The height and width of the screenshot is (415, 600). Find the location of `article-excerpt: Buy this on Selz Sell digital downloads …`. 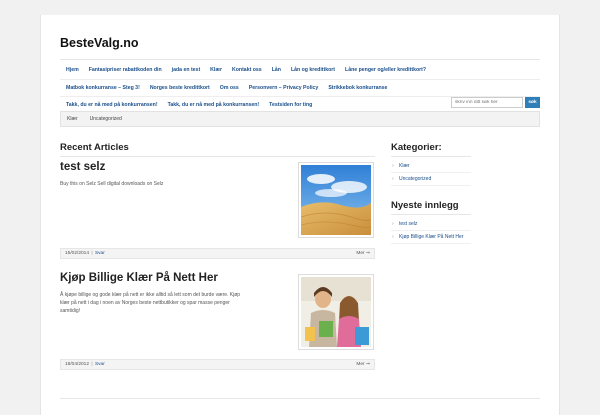

article-excerpt: Buy this on Selz Sell digital downloads … is located at coordinates (112, 184).